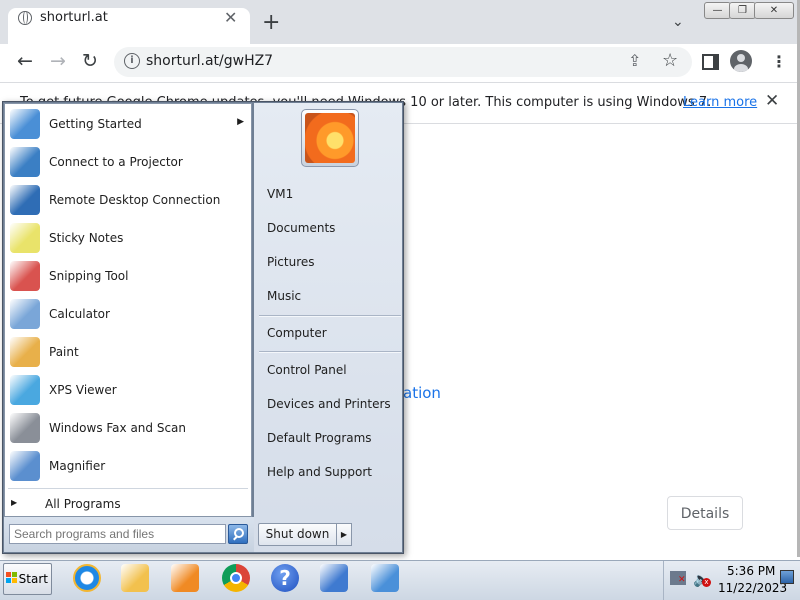  What do you see at coordinates (128, 467) in the screenshot?
I see `program-item: Magnifier` at bounding box center [128, 467].